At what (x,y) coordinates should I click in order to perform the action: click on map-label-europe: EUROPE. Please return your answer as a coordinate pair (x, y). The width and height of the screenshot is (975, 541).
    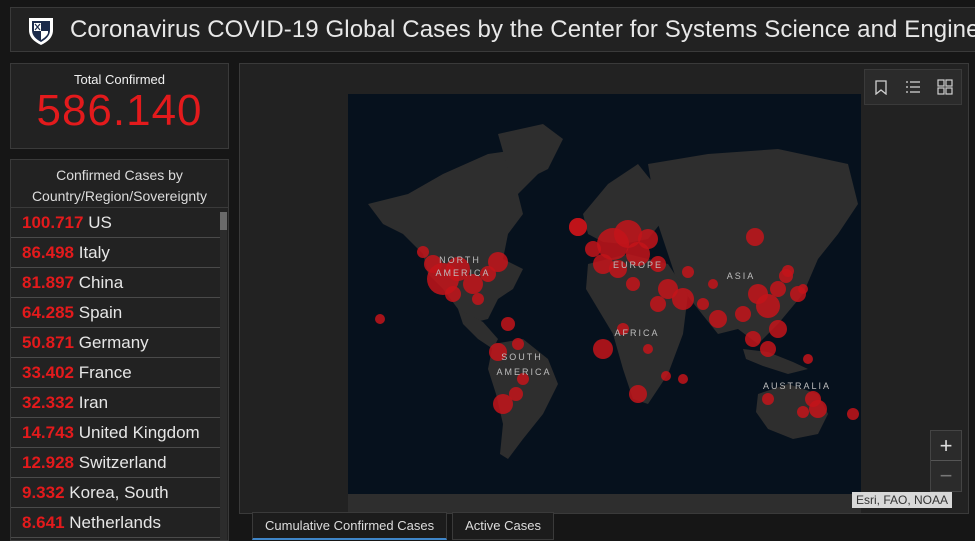
    Looking at the image, I should click on (638, 265).